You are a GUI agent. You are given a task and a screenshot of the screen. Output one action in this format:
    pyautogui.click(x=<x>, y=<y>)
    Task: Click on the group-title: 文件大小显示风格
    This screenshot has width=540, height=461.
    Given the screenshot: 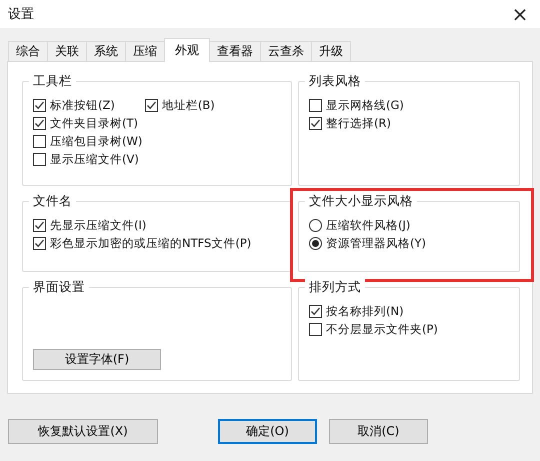 What is the action you would take?
    pyautogui.click(x=361, y=201)
    